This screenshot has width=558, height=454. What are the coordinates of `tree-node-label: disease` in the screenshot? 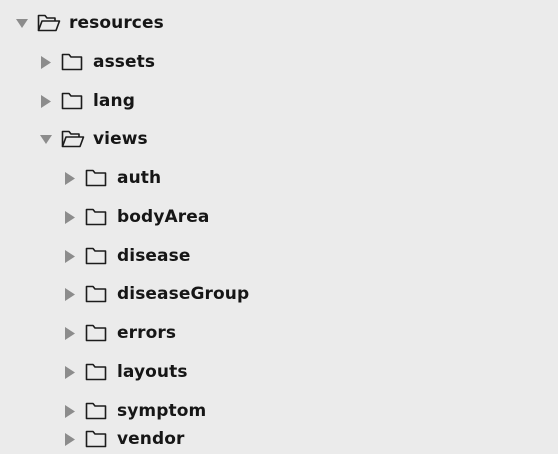 It's located at (154, 255).